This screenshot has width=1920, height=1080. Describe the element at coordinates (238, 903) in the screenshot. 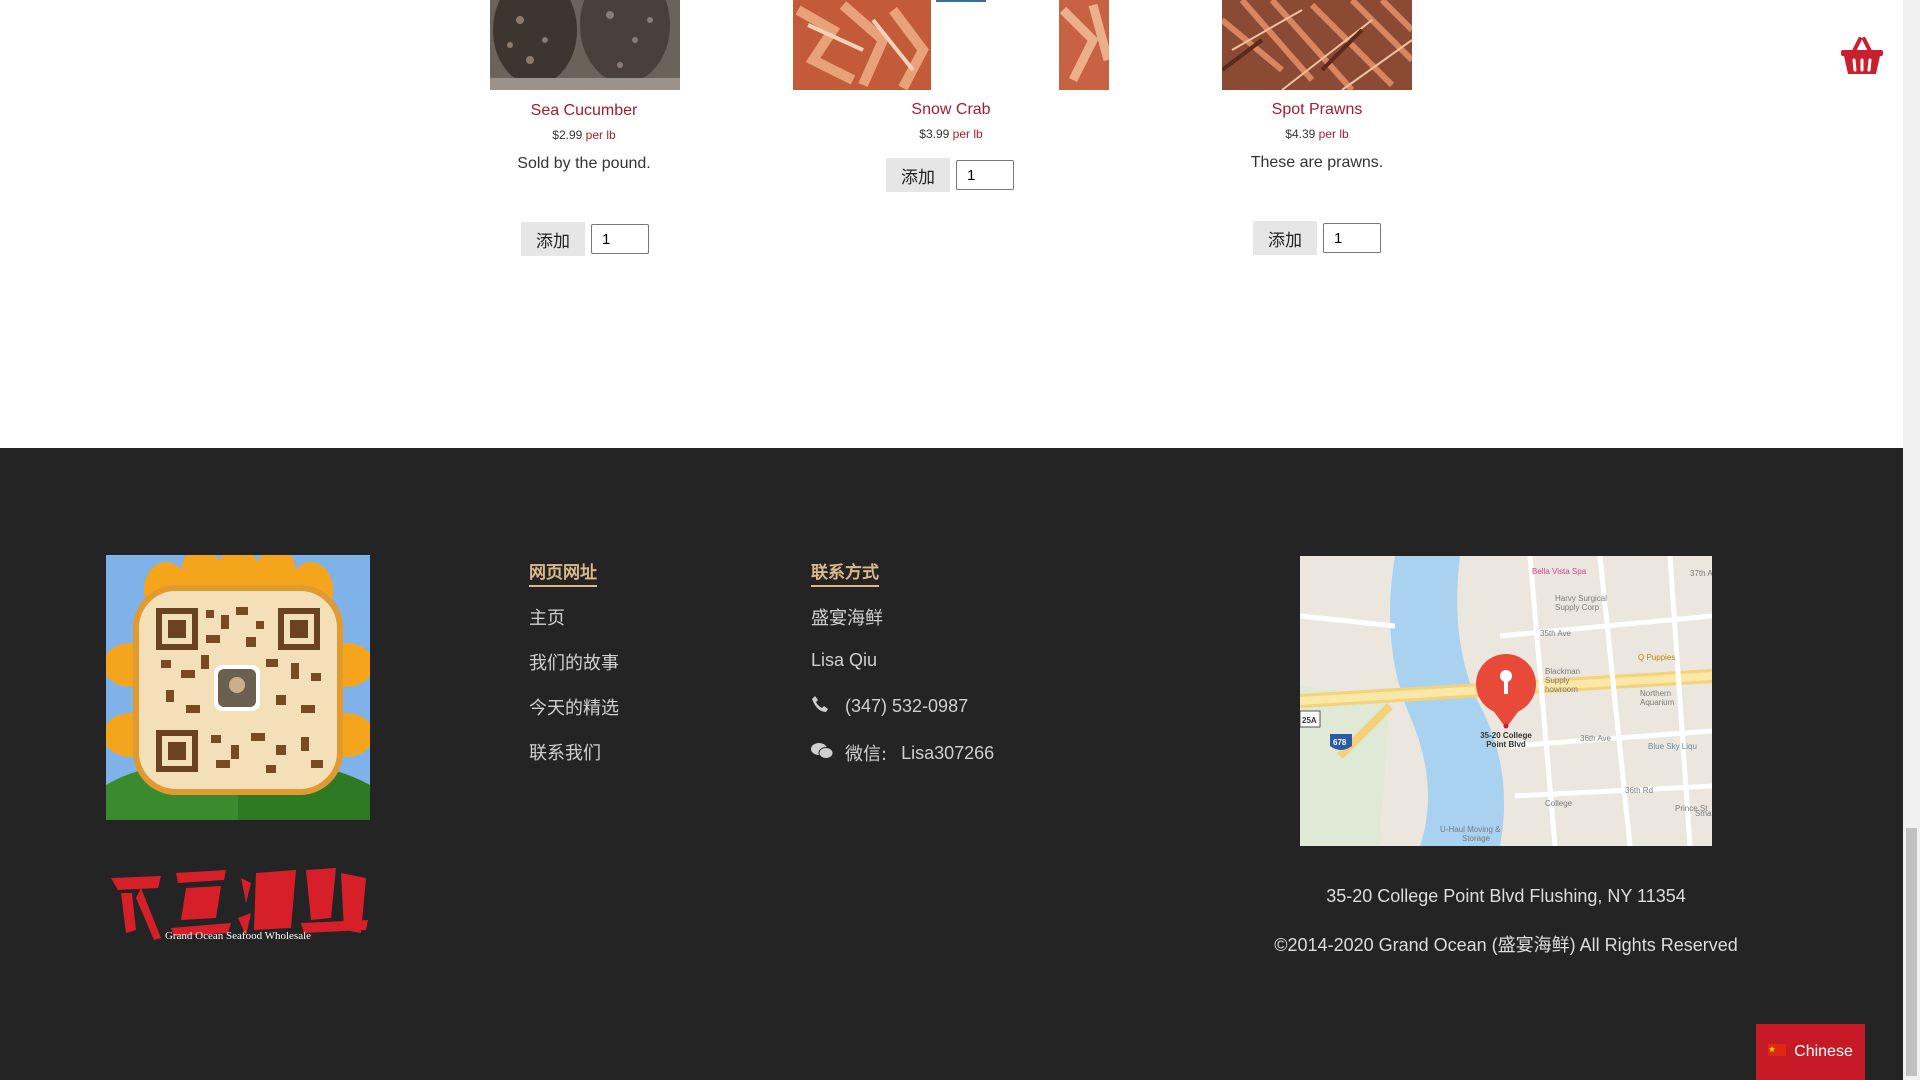

I see `brand-logo: Grand Ocean Seafood Wholesale` at that location.